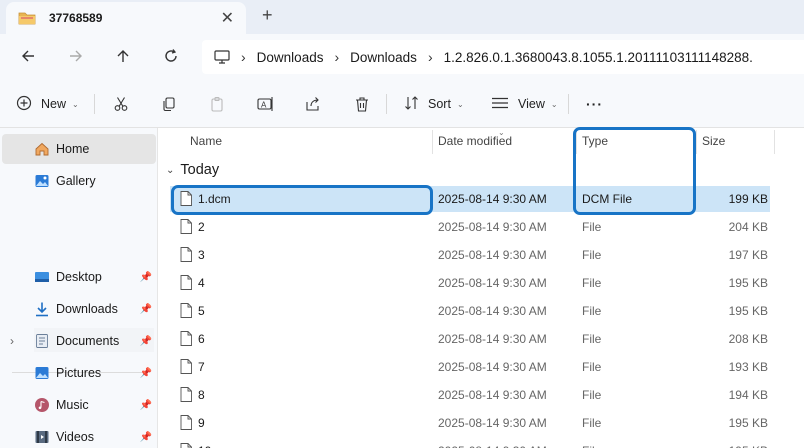  Describe the element at coordinates (500, 104) in the screenshot. I see `view-list-icon` at that location.